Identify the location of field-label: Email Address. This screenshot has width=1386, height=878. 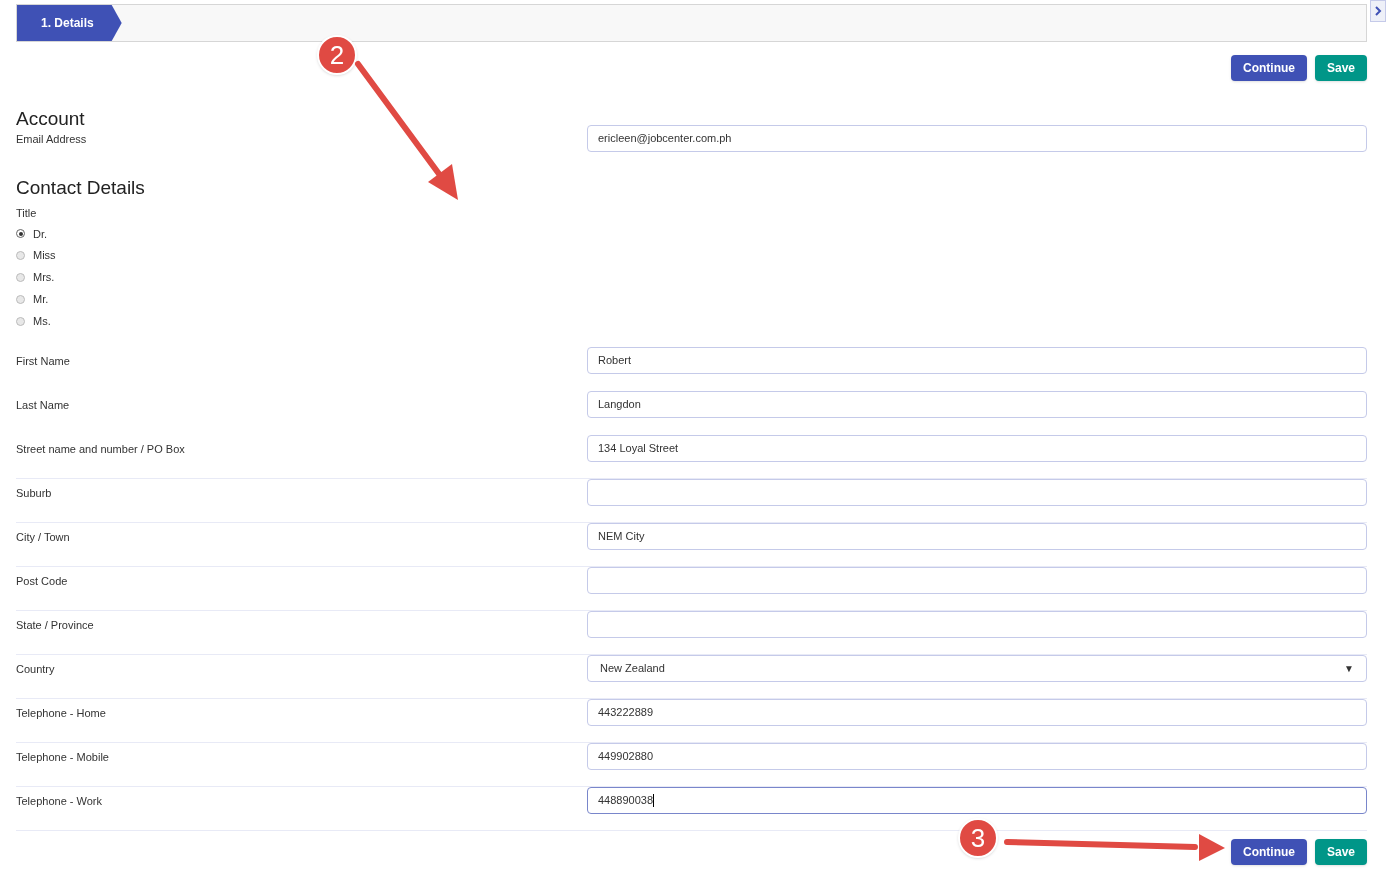
(52, 139).